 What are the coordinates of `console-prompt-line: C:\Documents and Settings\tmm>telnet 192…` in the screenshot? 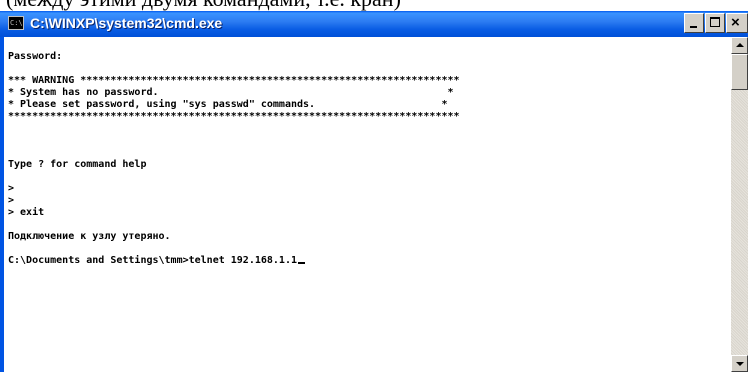 It's located at (369, 261).